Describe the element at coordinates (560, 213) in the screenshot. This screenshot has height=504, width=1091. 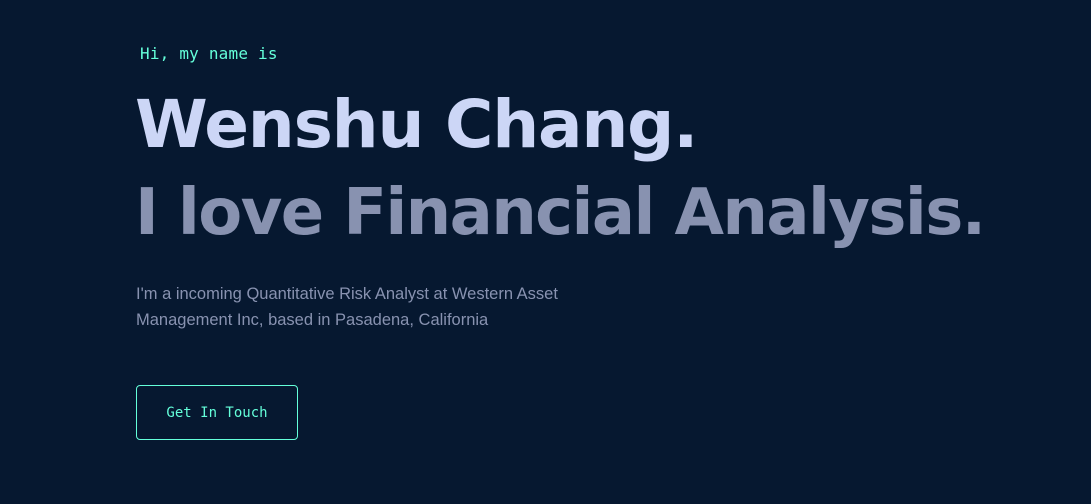
I see `tagline-heading: I love Financial Analysis.` at that location.